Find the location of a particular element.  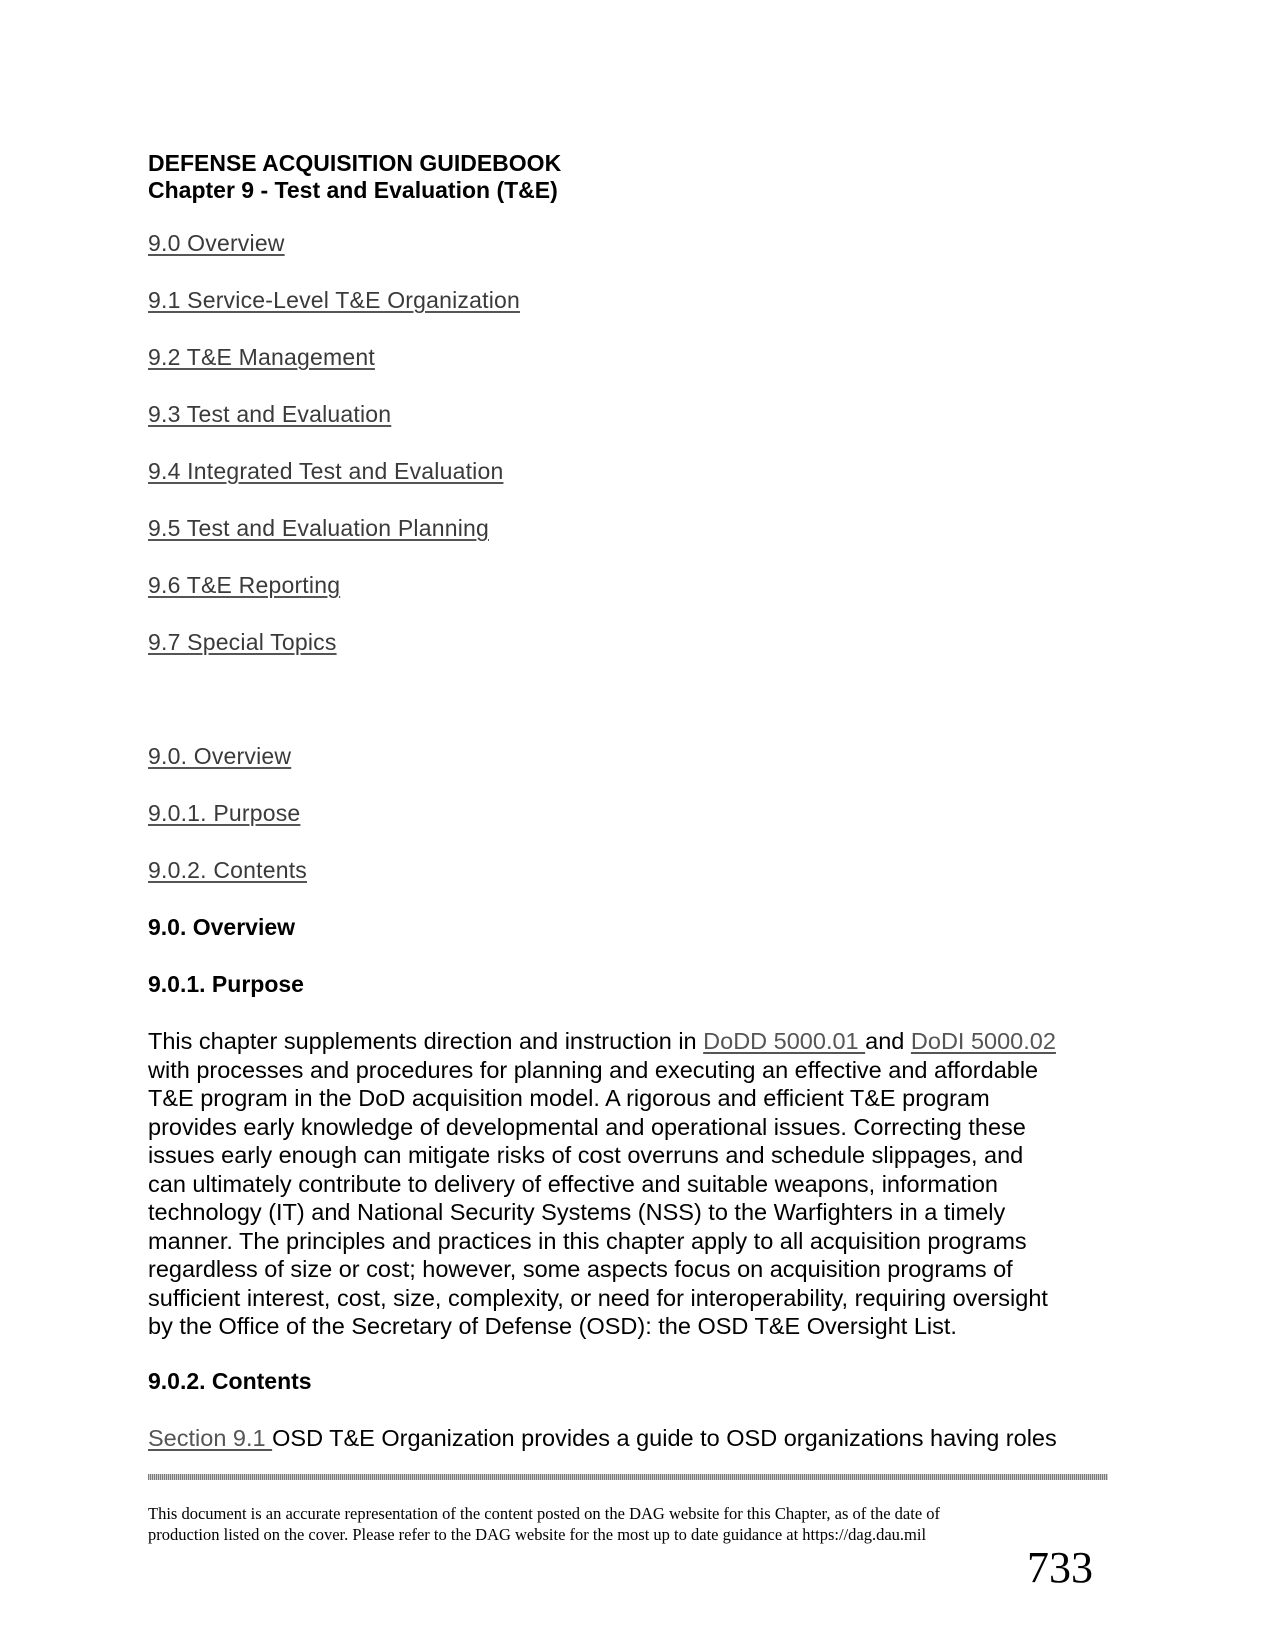

subtoc-link-overview: 9.0. Overview is located at coordinates (219, 756).